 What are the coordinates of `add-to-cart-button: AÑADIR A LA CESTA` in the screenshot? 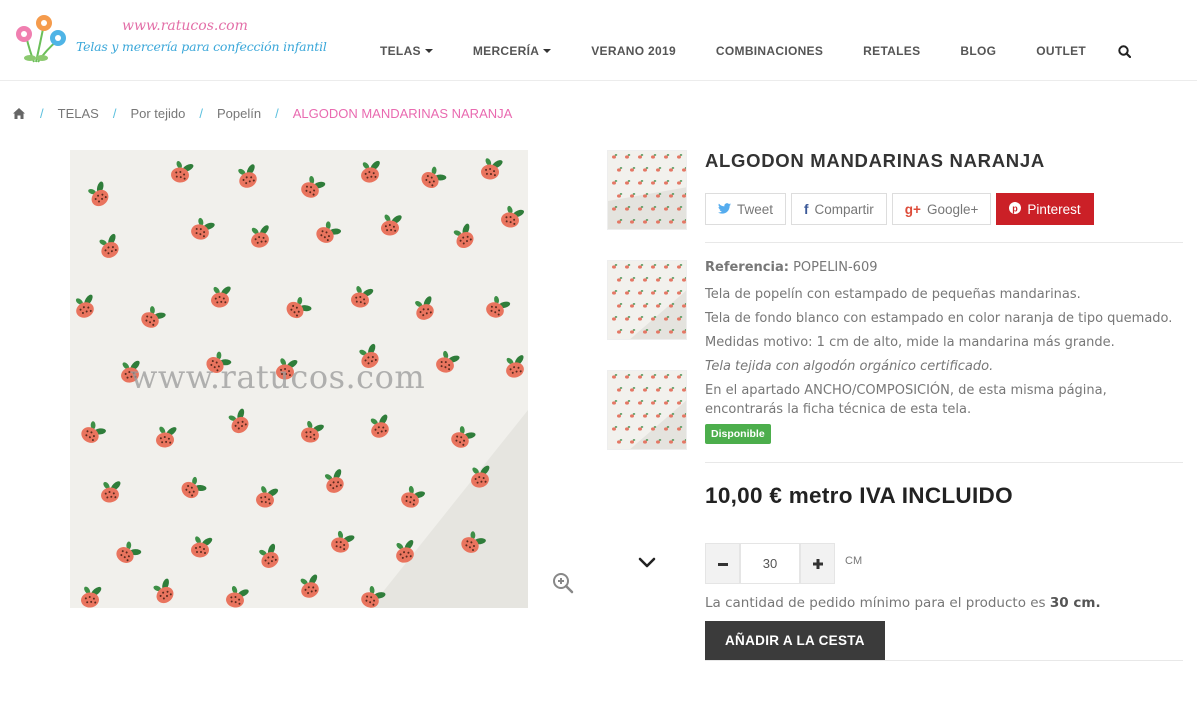 It's located at (795, 640).